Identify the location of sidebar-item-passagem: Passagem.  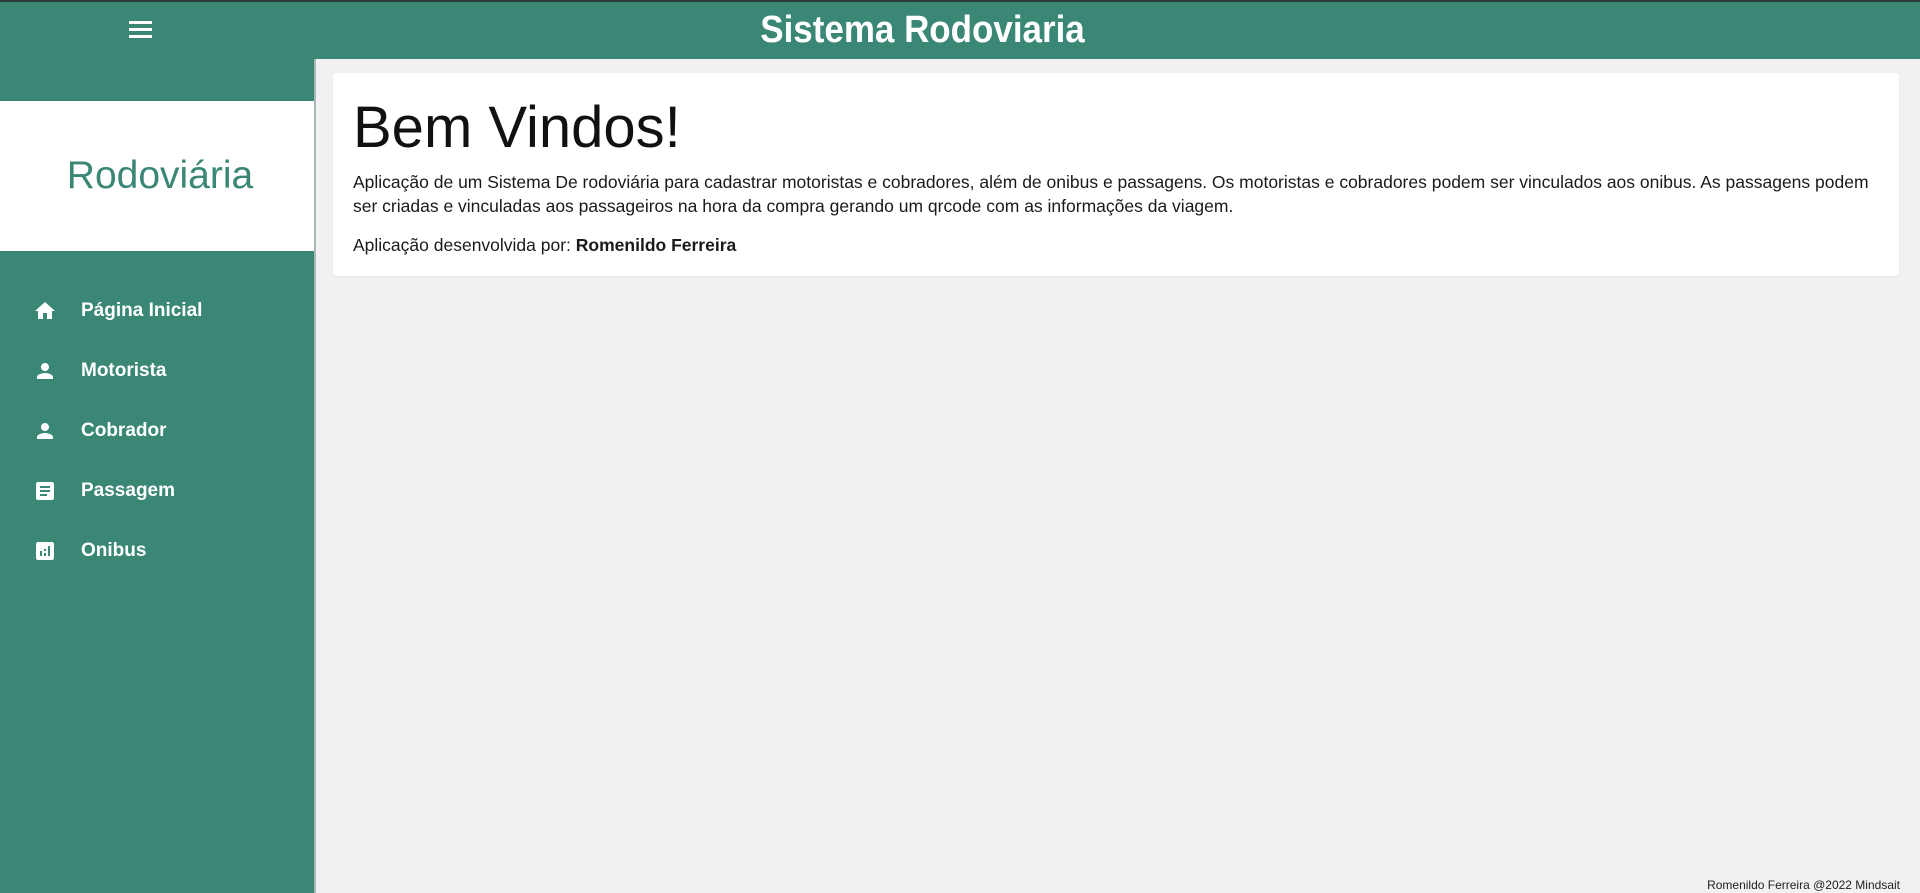
(157, 491).